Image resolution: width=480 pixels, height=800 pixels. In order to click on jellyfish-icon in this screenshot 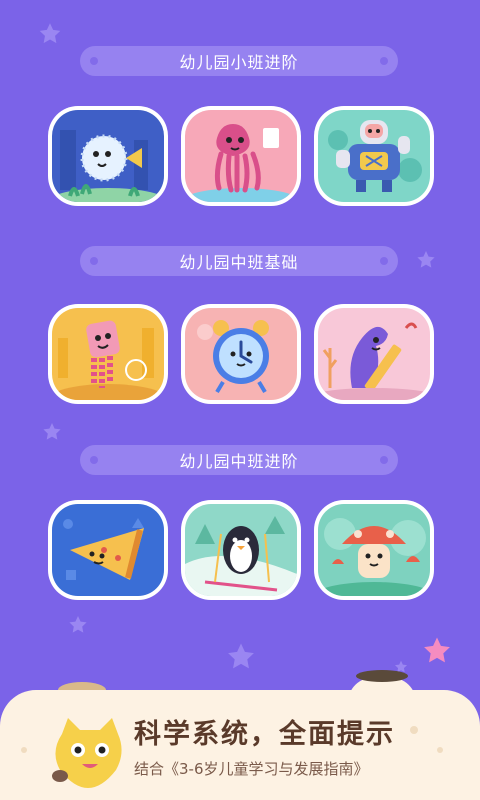, I will do `click(108, 354)`.